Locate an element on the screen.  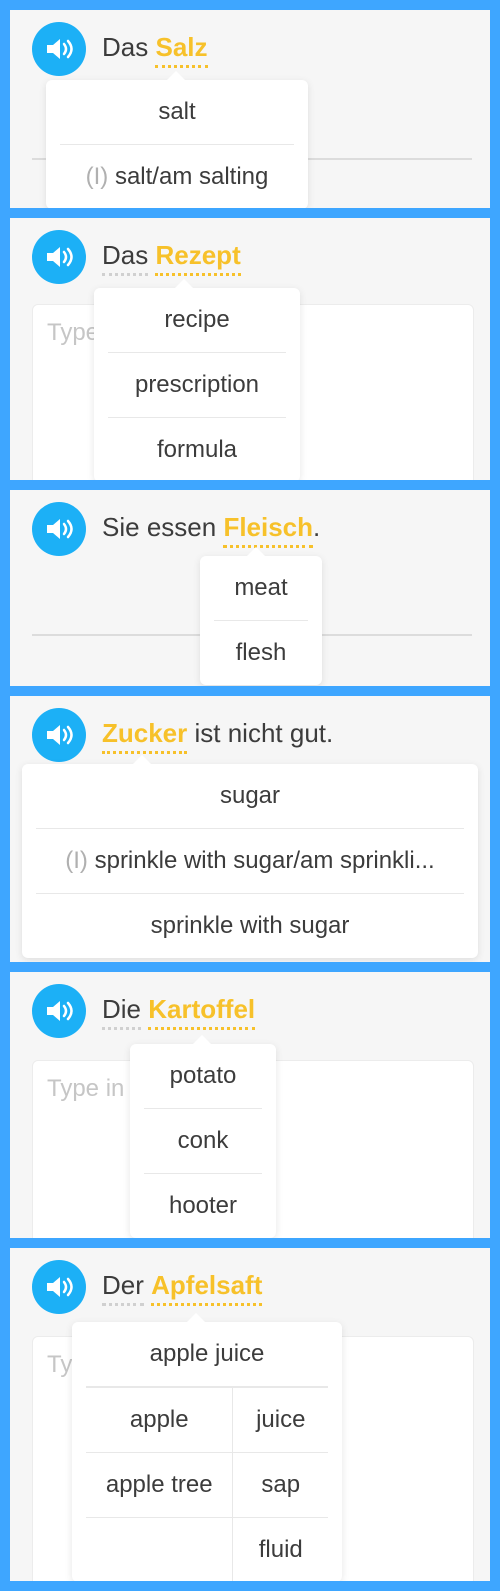
translation-option: apple tree is located at coordinates (159, 1485).